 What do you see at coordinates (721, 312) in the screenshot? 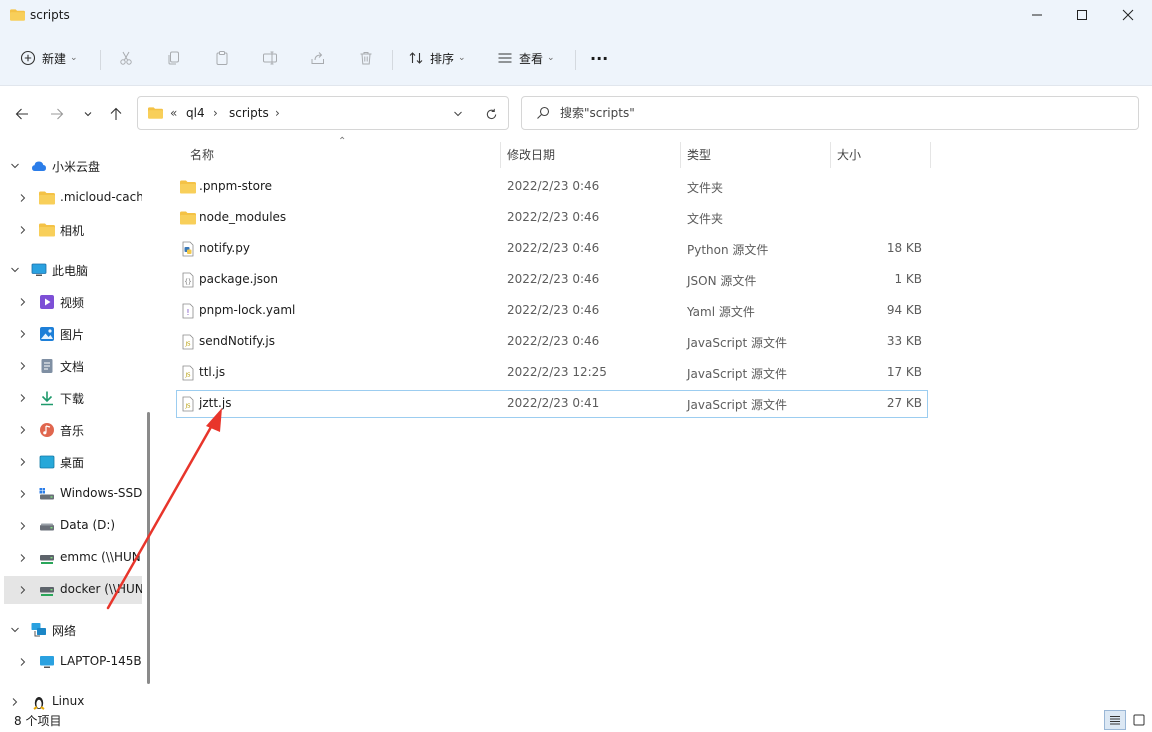
I see `file-type: Yaml 源文件` at bounding box center [721, 312].